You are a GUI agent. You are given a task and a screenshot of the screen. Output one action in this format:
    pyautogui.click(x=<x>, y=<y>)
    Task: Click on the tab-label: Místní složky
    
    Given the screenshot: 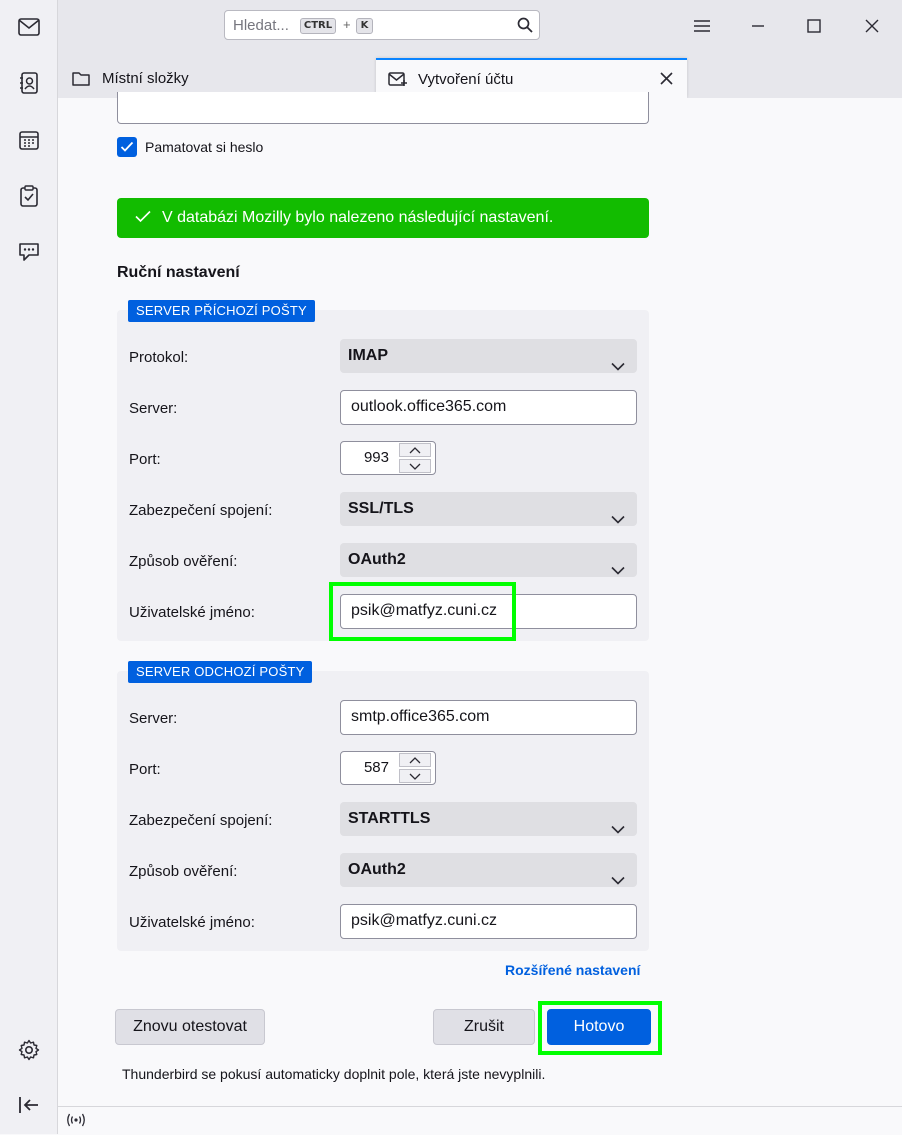 What is the action you would take?
    pyautogui.click(x=145, y=78)
    